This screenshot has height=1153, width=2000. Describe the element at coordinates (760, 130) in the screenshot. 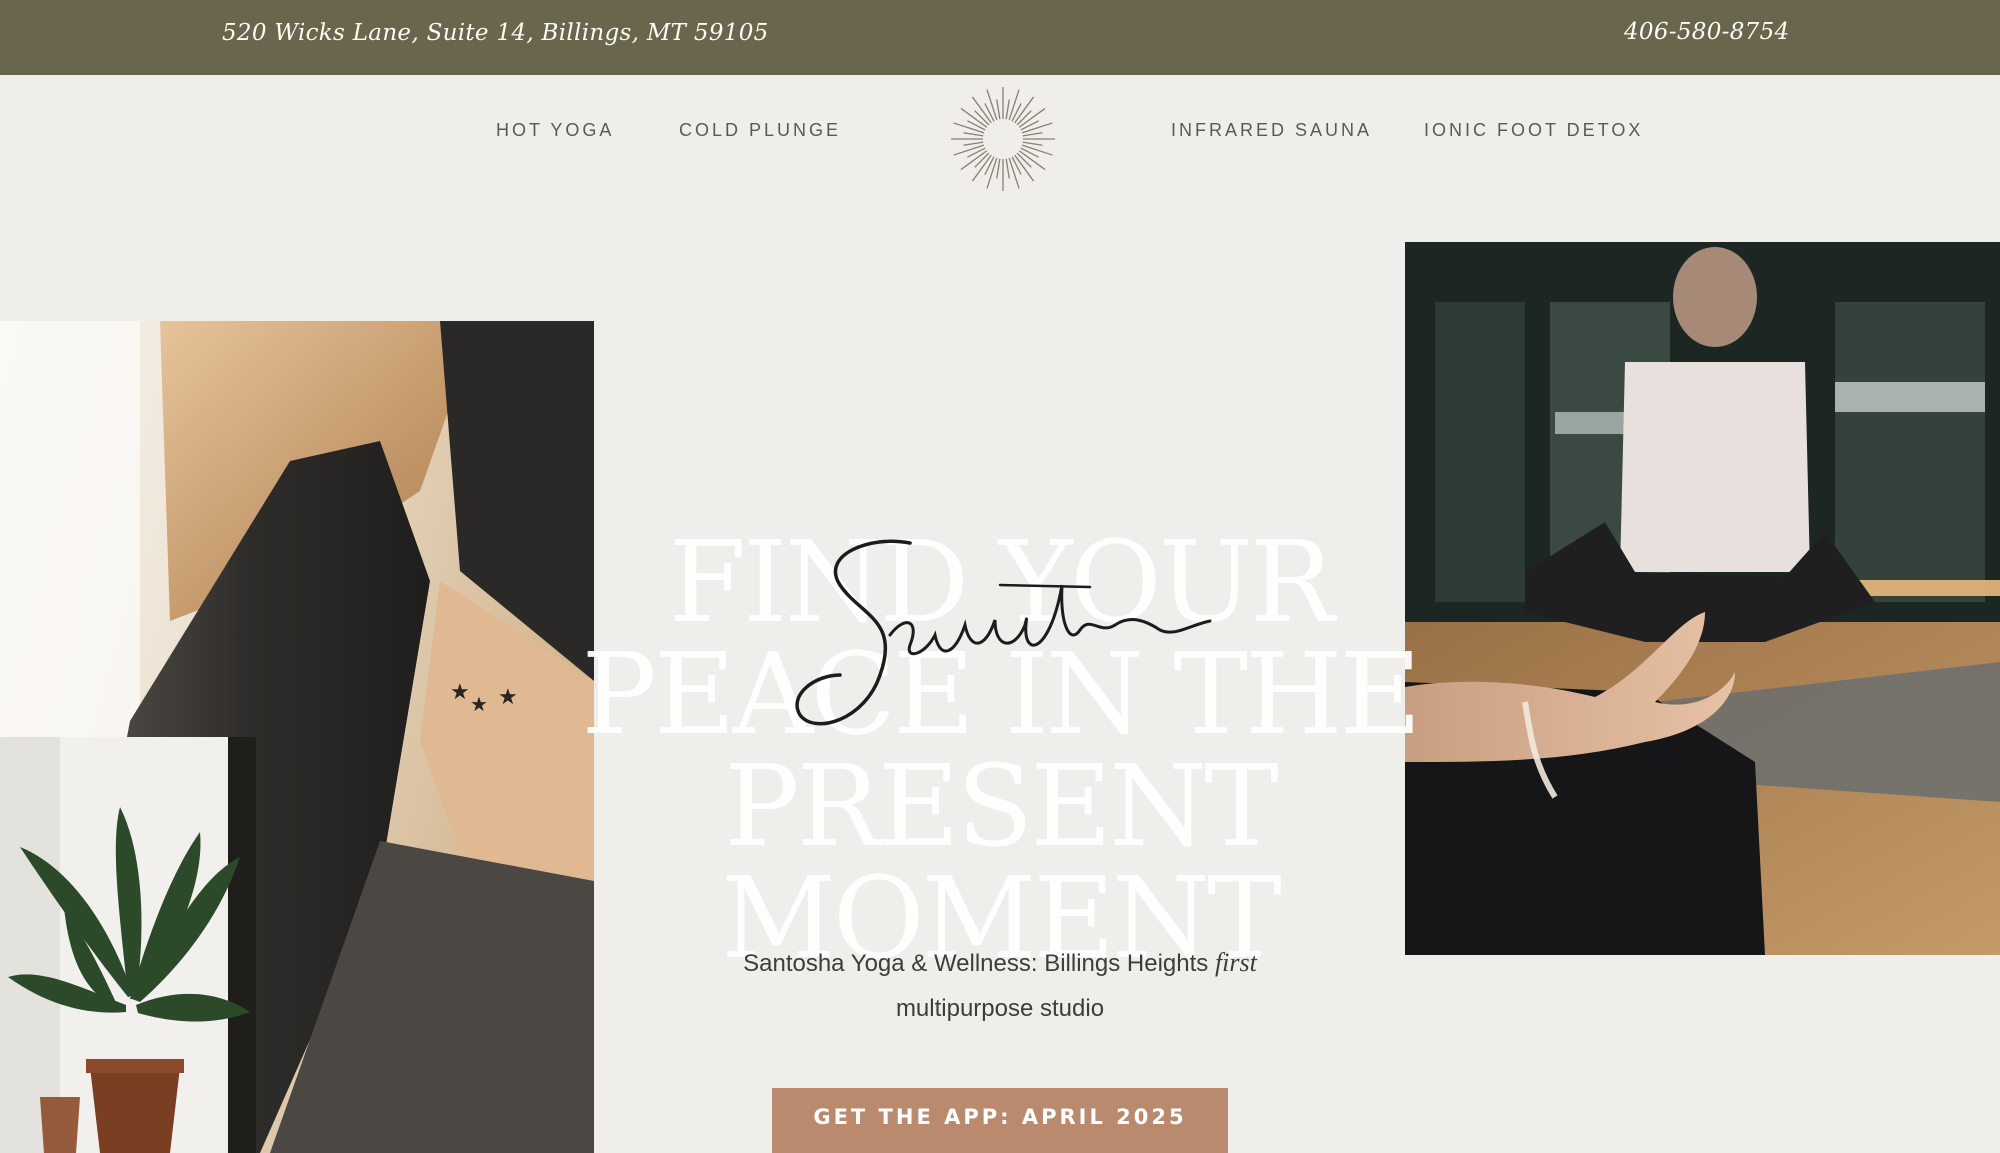

I see `nav-item-cold-plunge: COLD PLUNGE` at that location.